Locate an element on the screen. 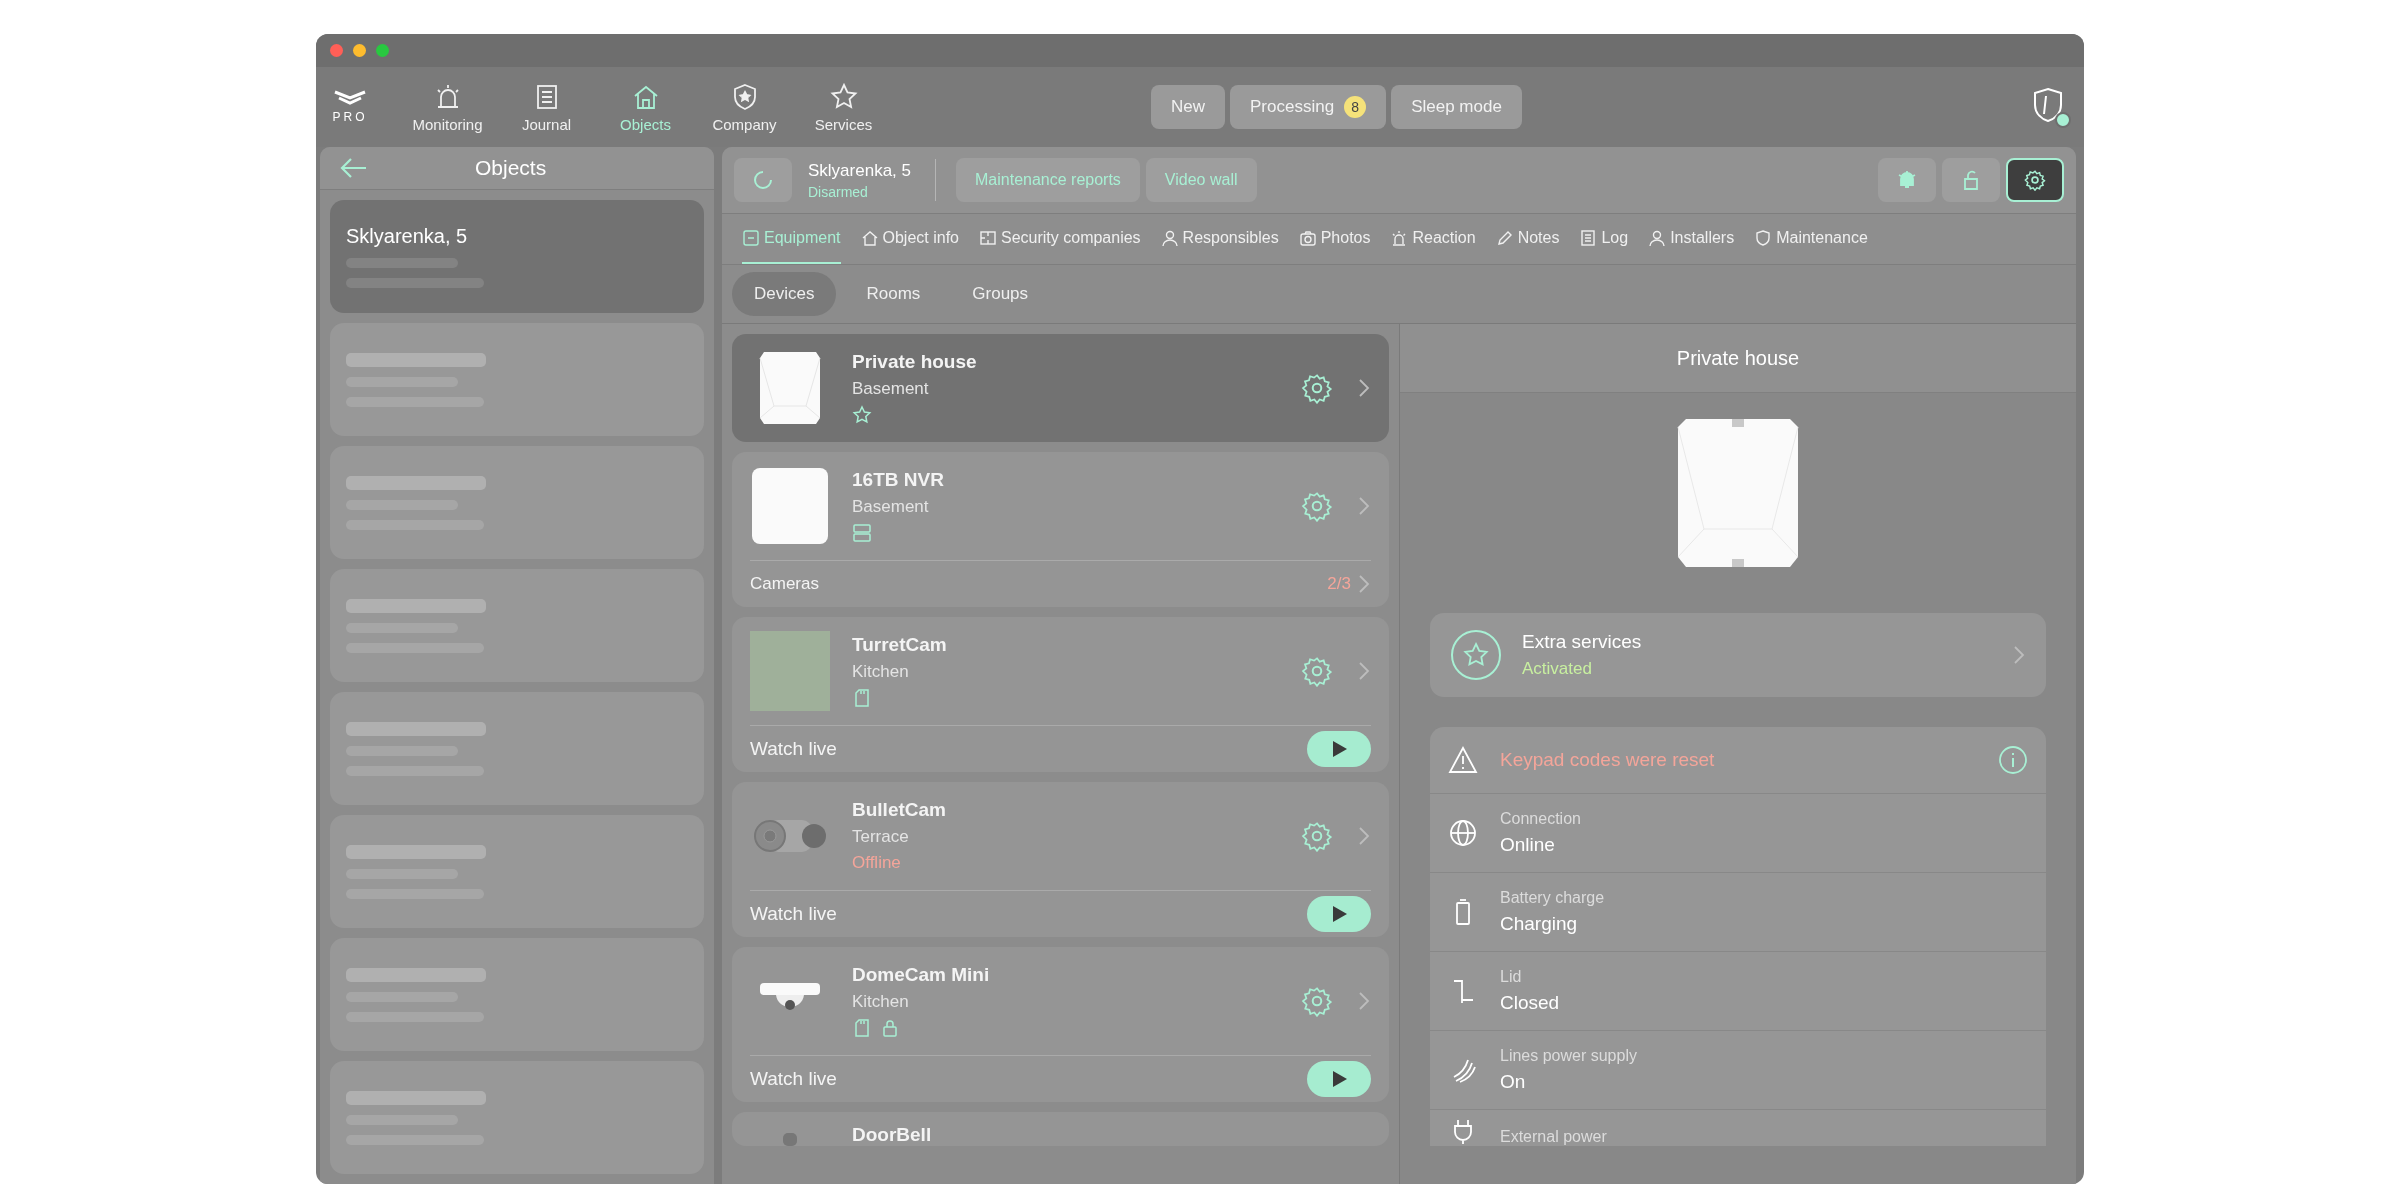 This screenshot has width=2400, height=1201. status-filter-button: Processing 8 is located at coordinates (1308, 107).